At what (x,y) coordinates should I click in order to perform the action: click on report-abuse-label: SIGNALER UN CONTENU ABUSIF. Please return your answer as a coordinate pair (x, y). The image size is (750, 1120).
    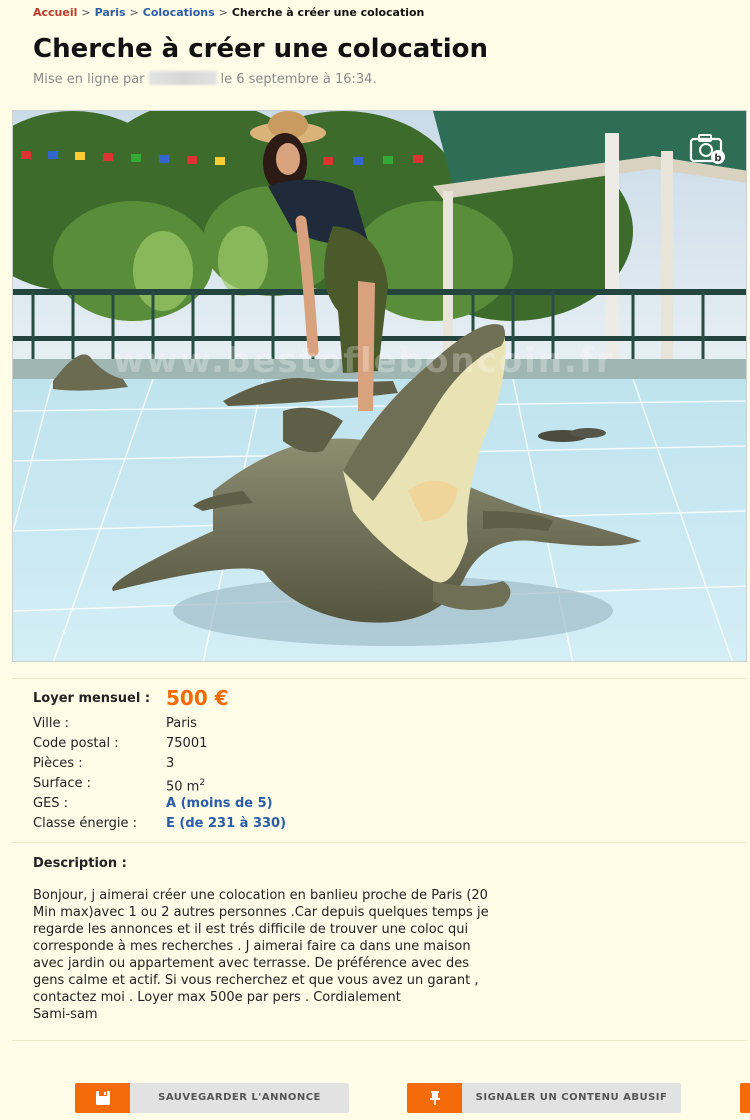
    Looking at the image, I should click on (571, 1097).